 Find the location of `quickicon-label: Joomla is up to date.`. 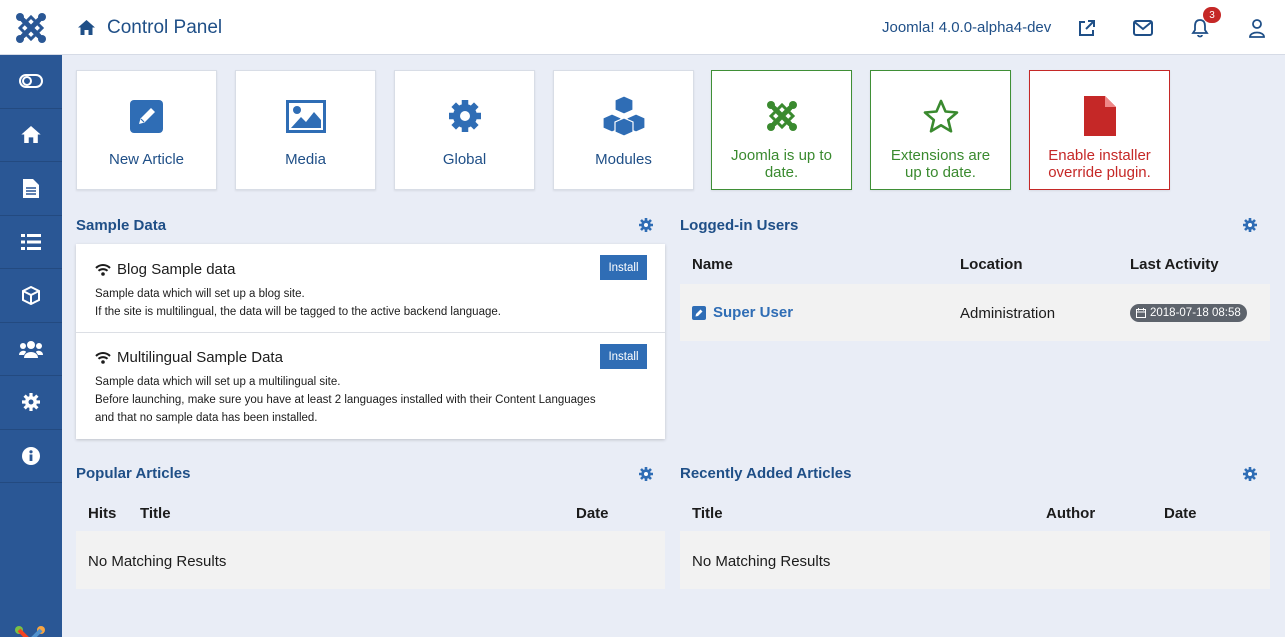

quickicon-label: Joomla is up to date. is located at coordinates (781, 164).